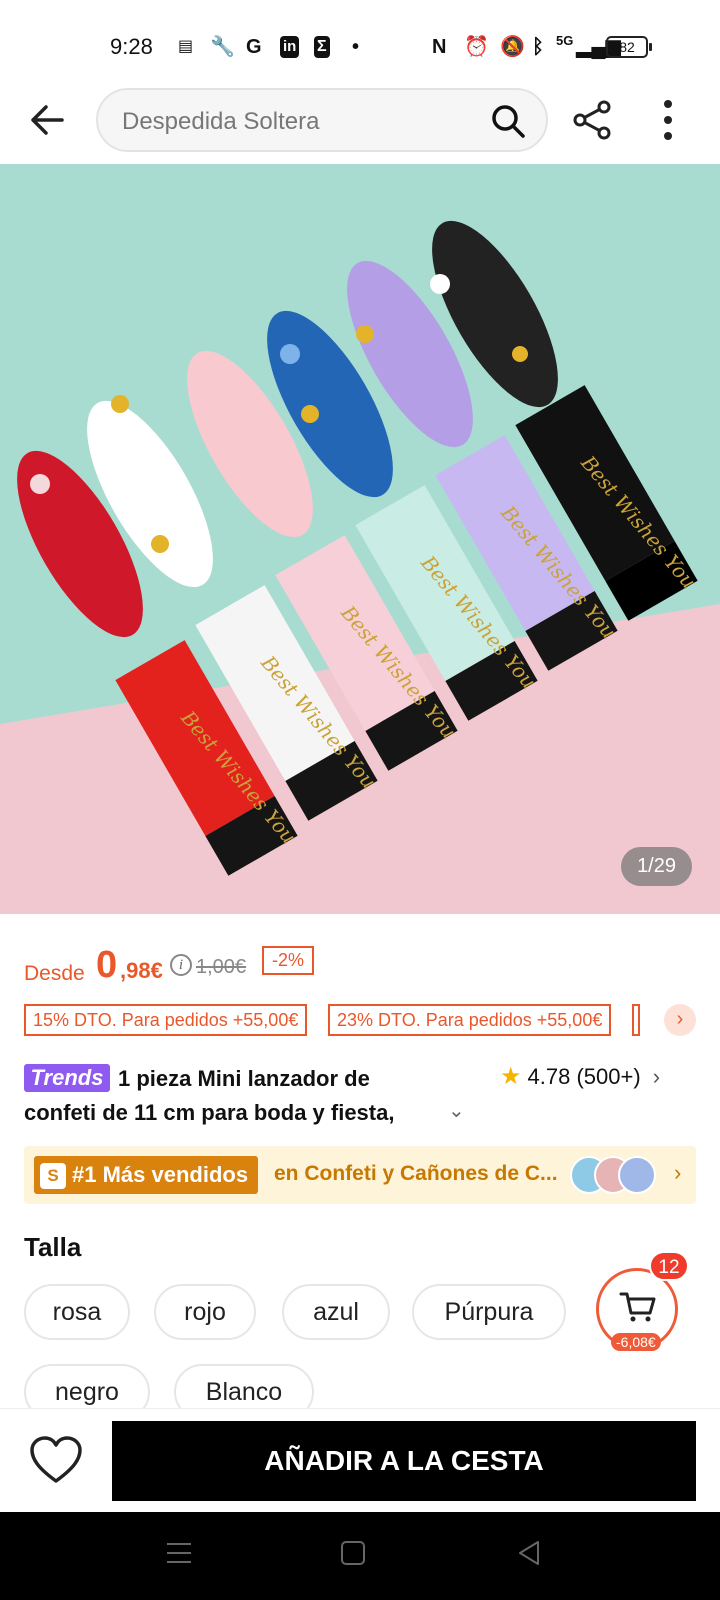 The image size is (720, 1600). Describe the element at coordinates (322, 120) in the screenshot. I see `search-input: Despedida Soltera` at that location.